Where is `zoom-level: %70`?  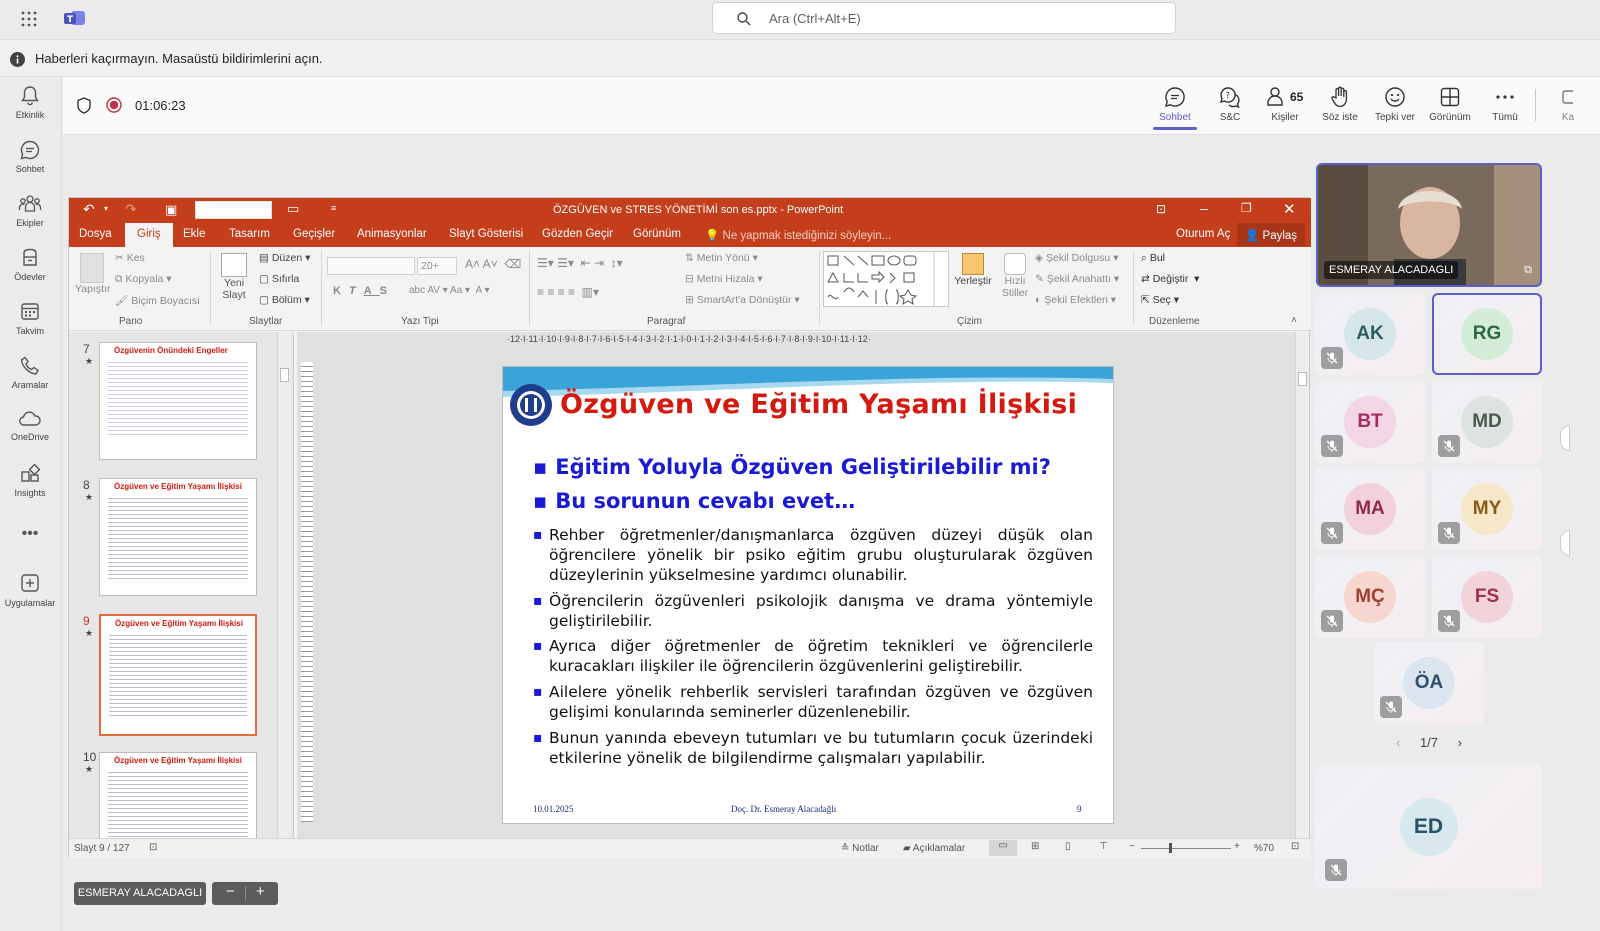 zoom-level: %70 is located at coordinates (1264, 848).